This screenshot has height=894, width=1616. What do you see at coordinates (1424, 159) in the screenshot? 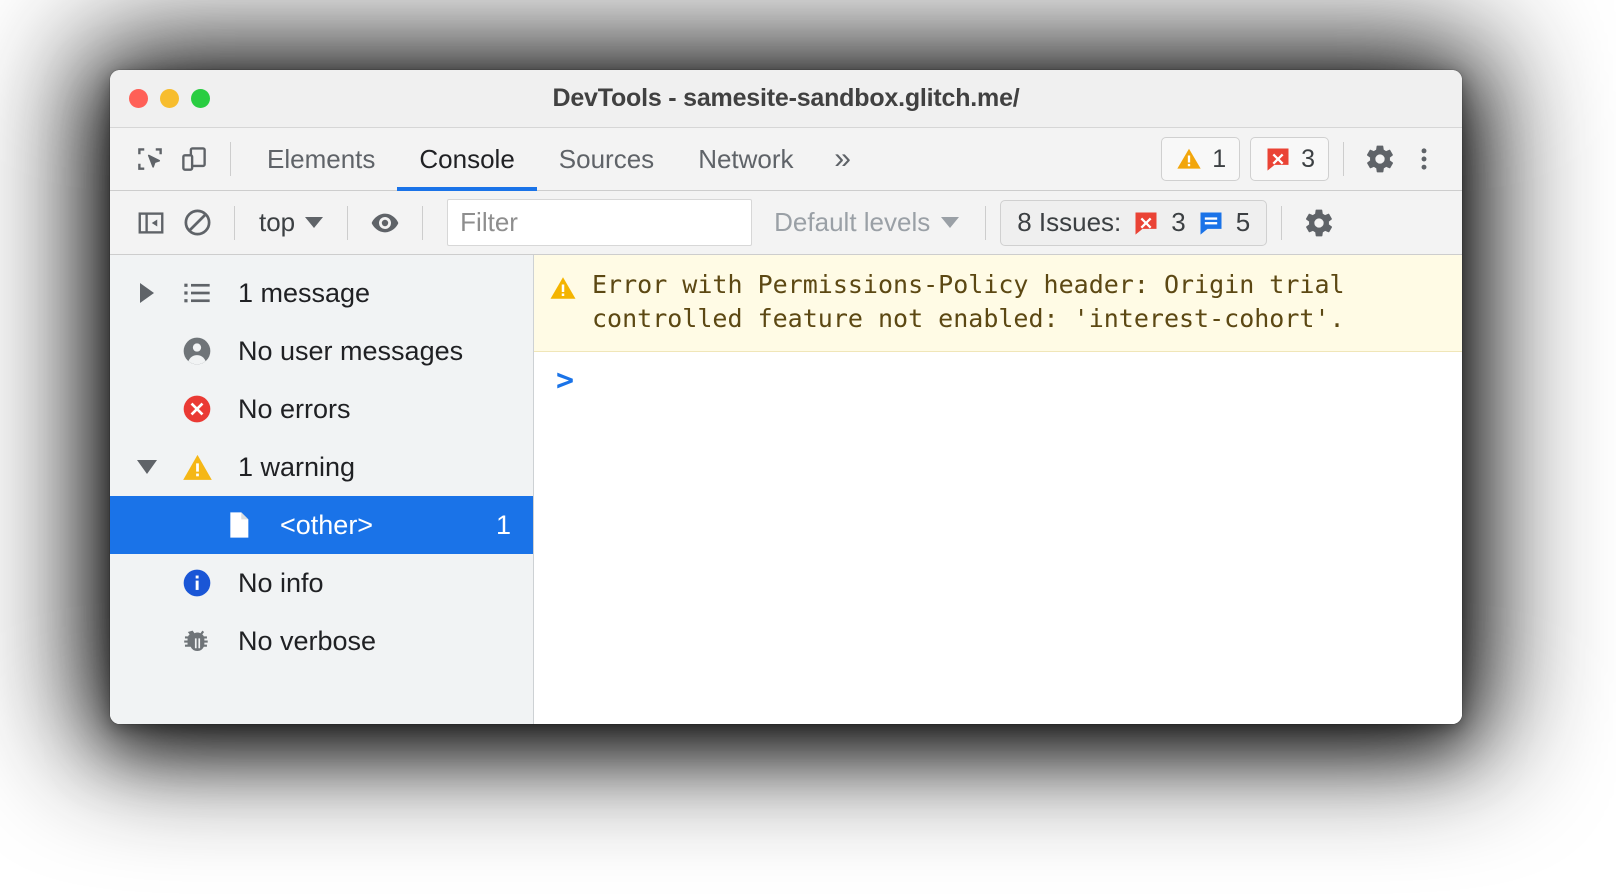
I see `more-options-kebab-icon` at bounding box center [1424, 159].